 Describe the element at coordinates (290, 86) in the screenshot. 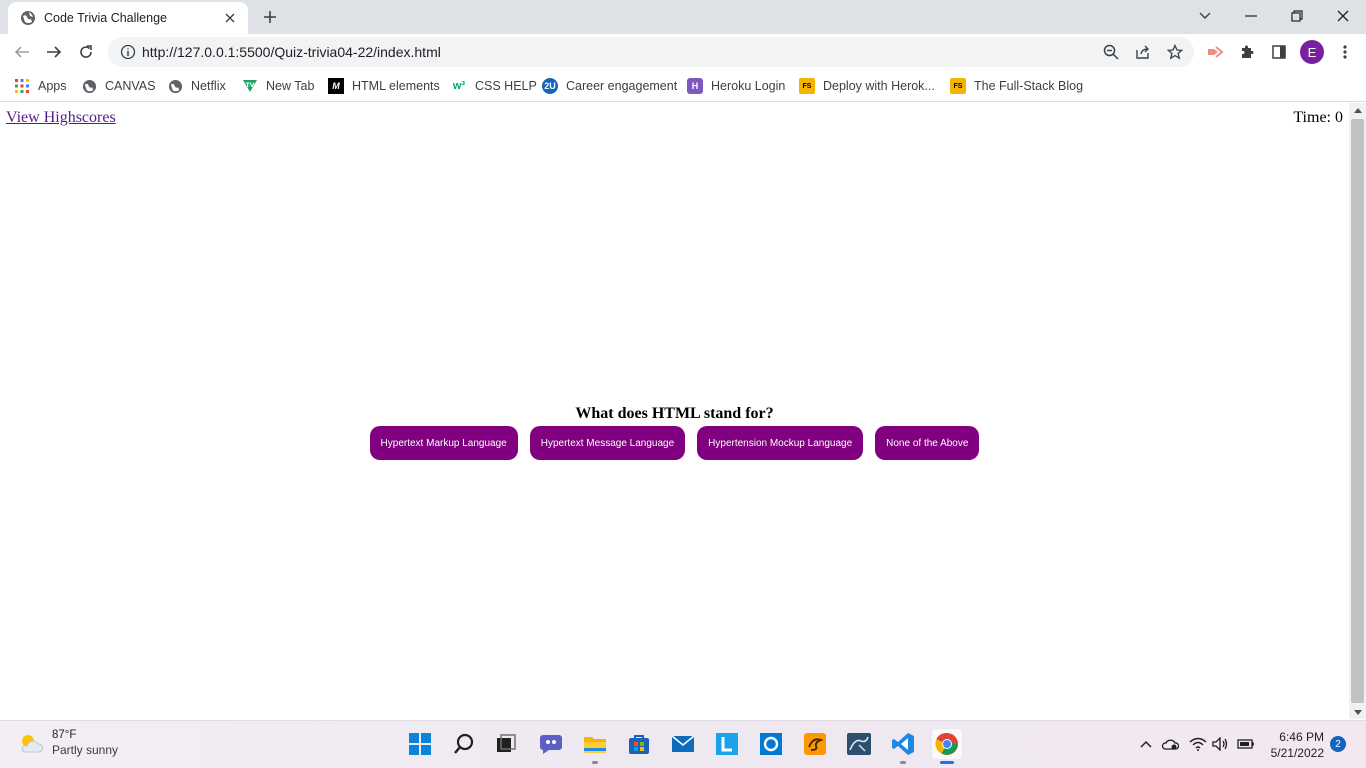

I see `bookmark-label: New Tab` at that location.